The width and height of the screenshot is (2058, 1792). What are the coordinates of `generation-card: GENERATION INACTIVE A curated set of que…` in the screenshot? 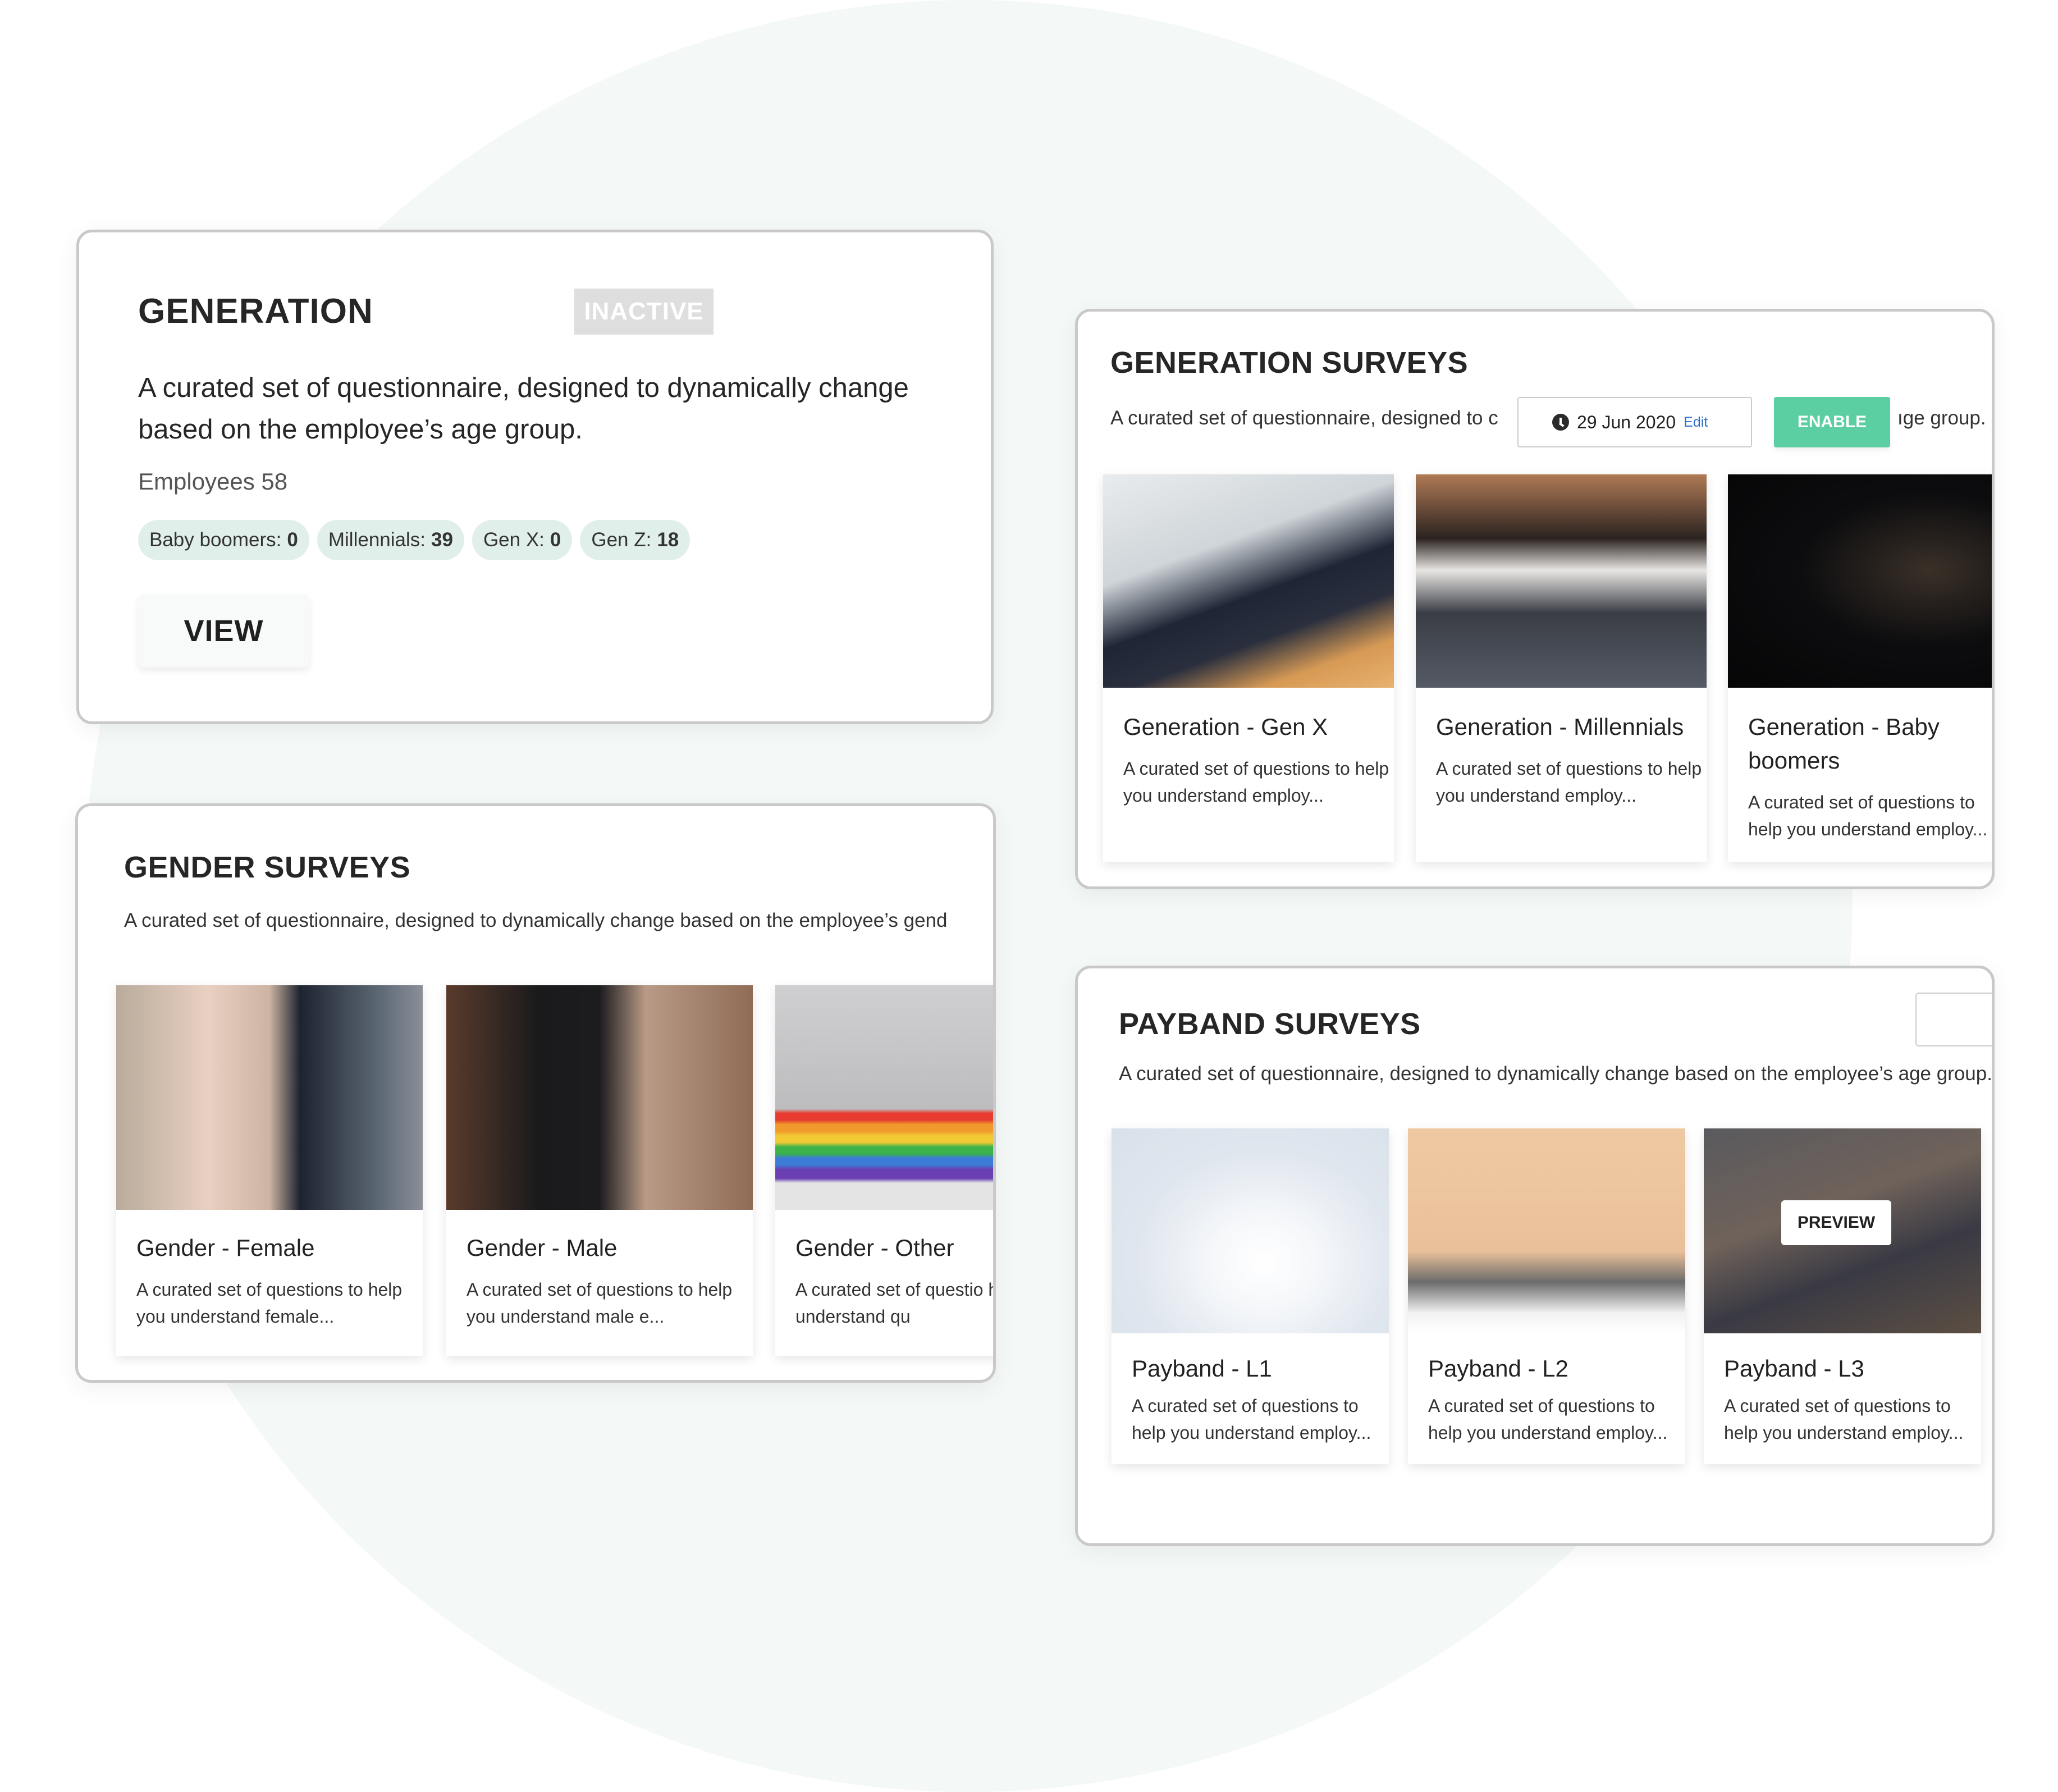 It's located at (535, 477).